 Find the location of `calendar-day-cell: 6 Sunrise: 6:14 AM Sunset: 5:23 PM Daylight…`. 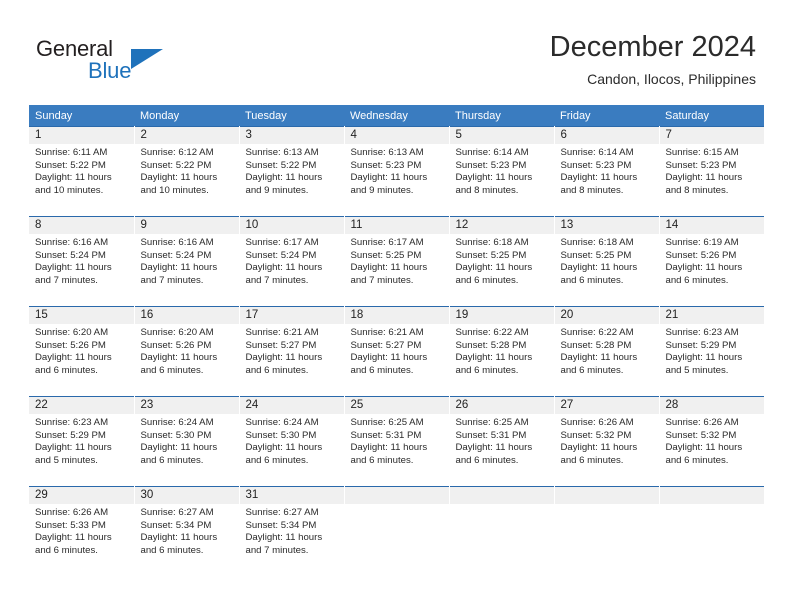

calendar-day-cell: 6 Sunrise: 6:14 AM Sunset: 5:23 PM Daylight… is located at coordinates (607, 171).